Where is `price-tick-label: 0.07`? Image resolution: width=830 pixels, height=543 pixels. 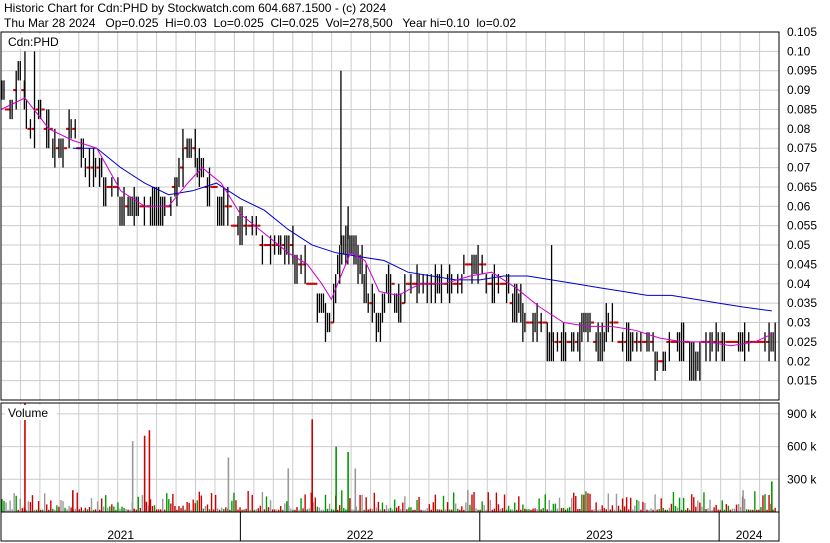 price-tick-label: 0.07 is located at coordinates (799, 168).